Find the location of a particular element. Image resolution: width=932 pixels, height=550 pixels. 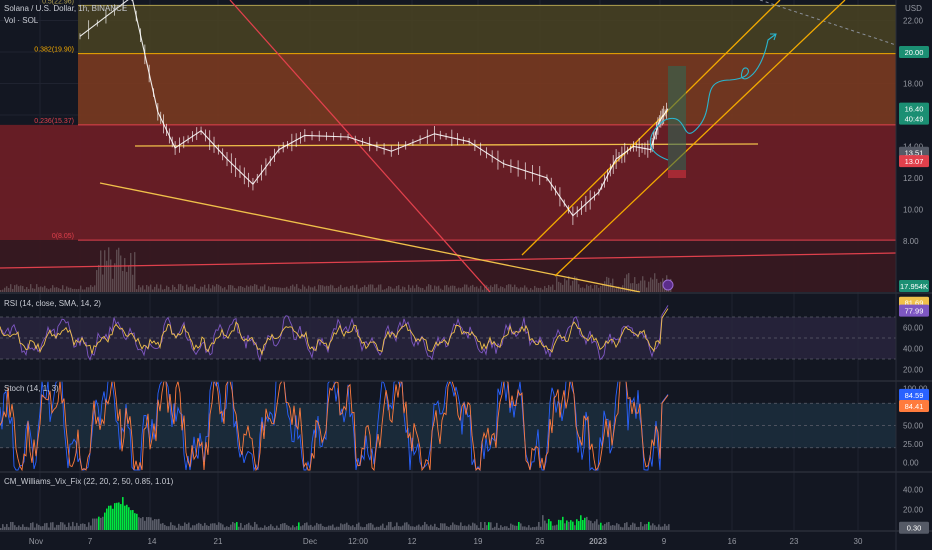

alert-icon is located at coordinates (668, 285).